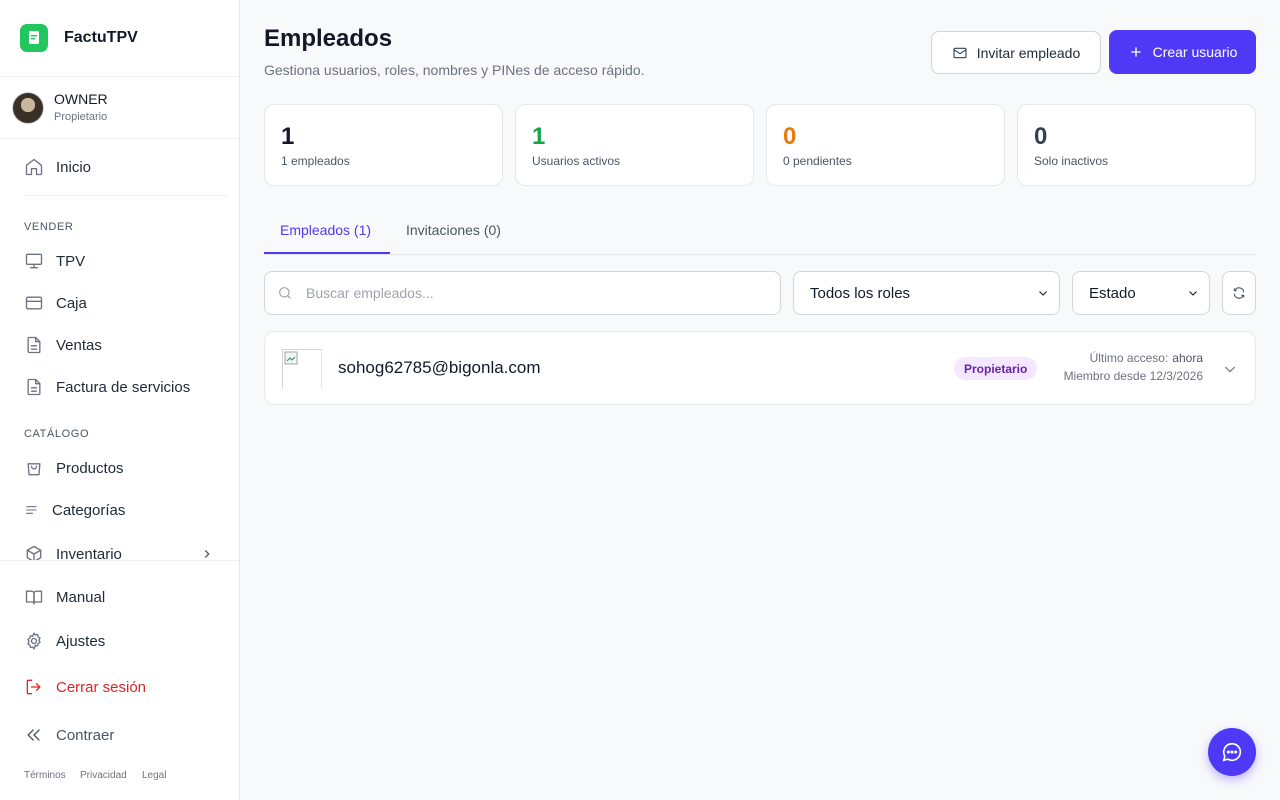  What do you see at coordinates (34, 469) in the screenshot?
I see `shopping-bag-icon` at bounding box center [34, 469].